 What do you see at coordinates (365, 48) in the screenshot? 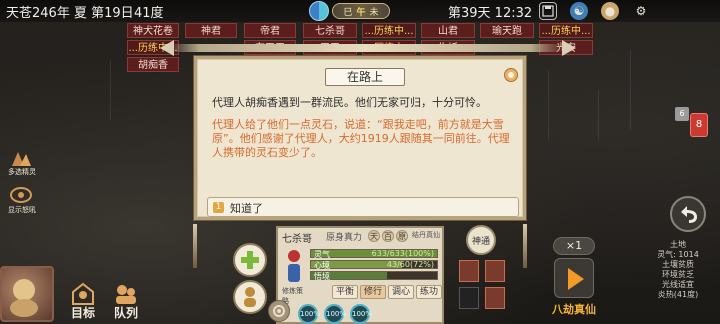
I see `spear-banner` at bounding box center [365, 48].